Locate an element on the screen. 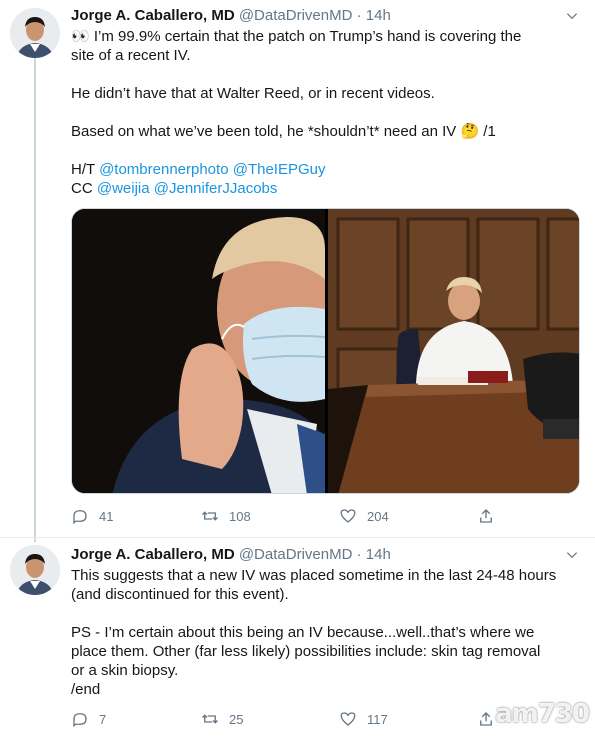 The image size is (595, 739). like-button: 117 is located at coordinates (363, 719).